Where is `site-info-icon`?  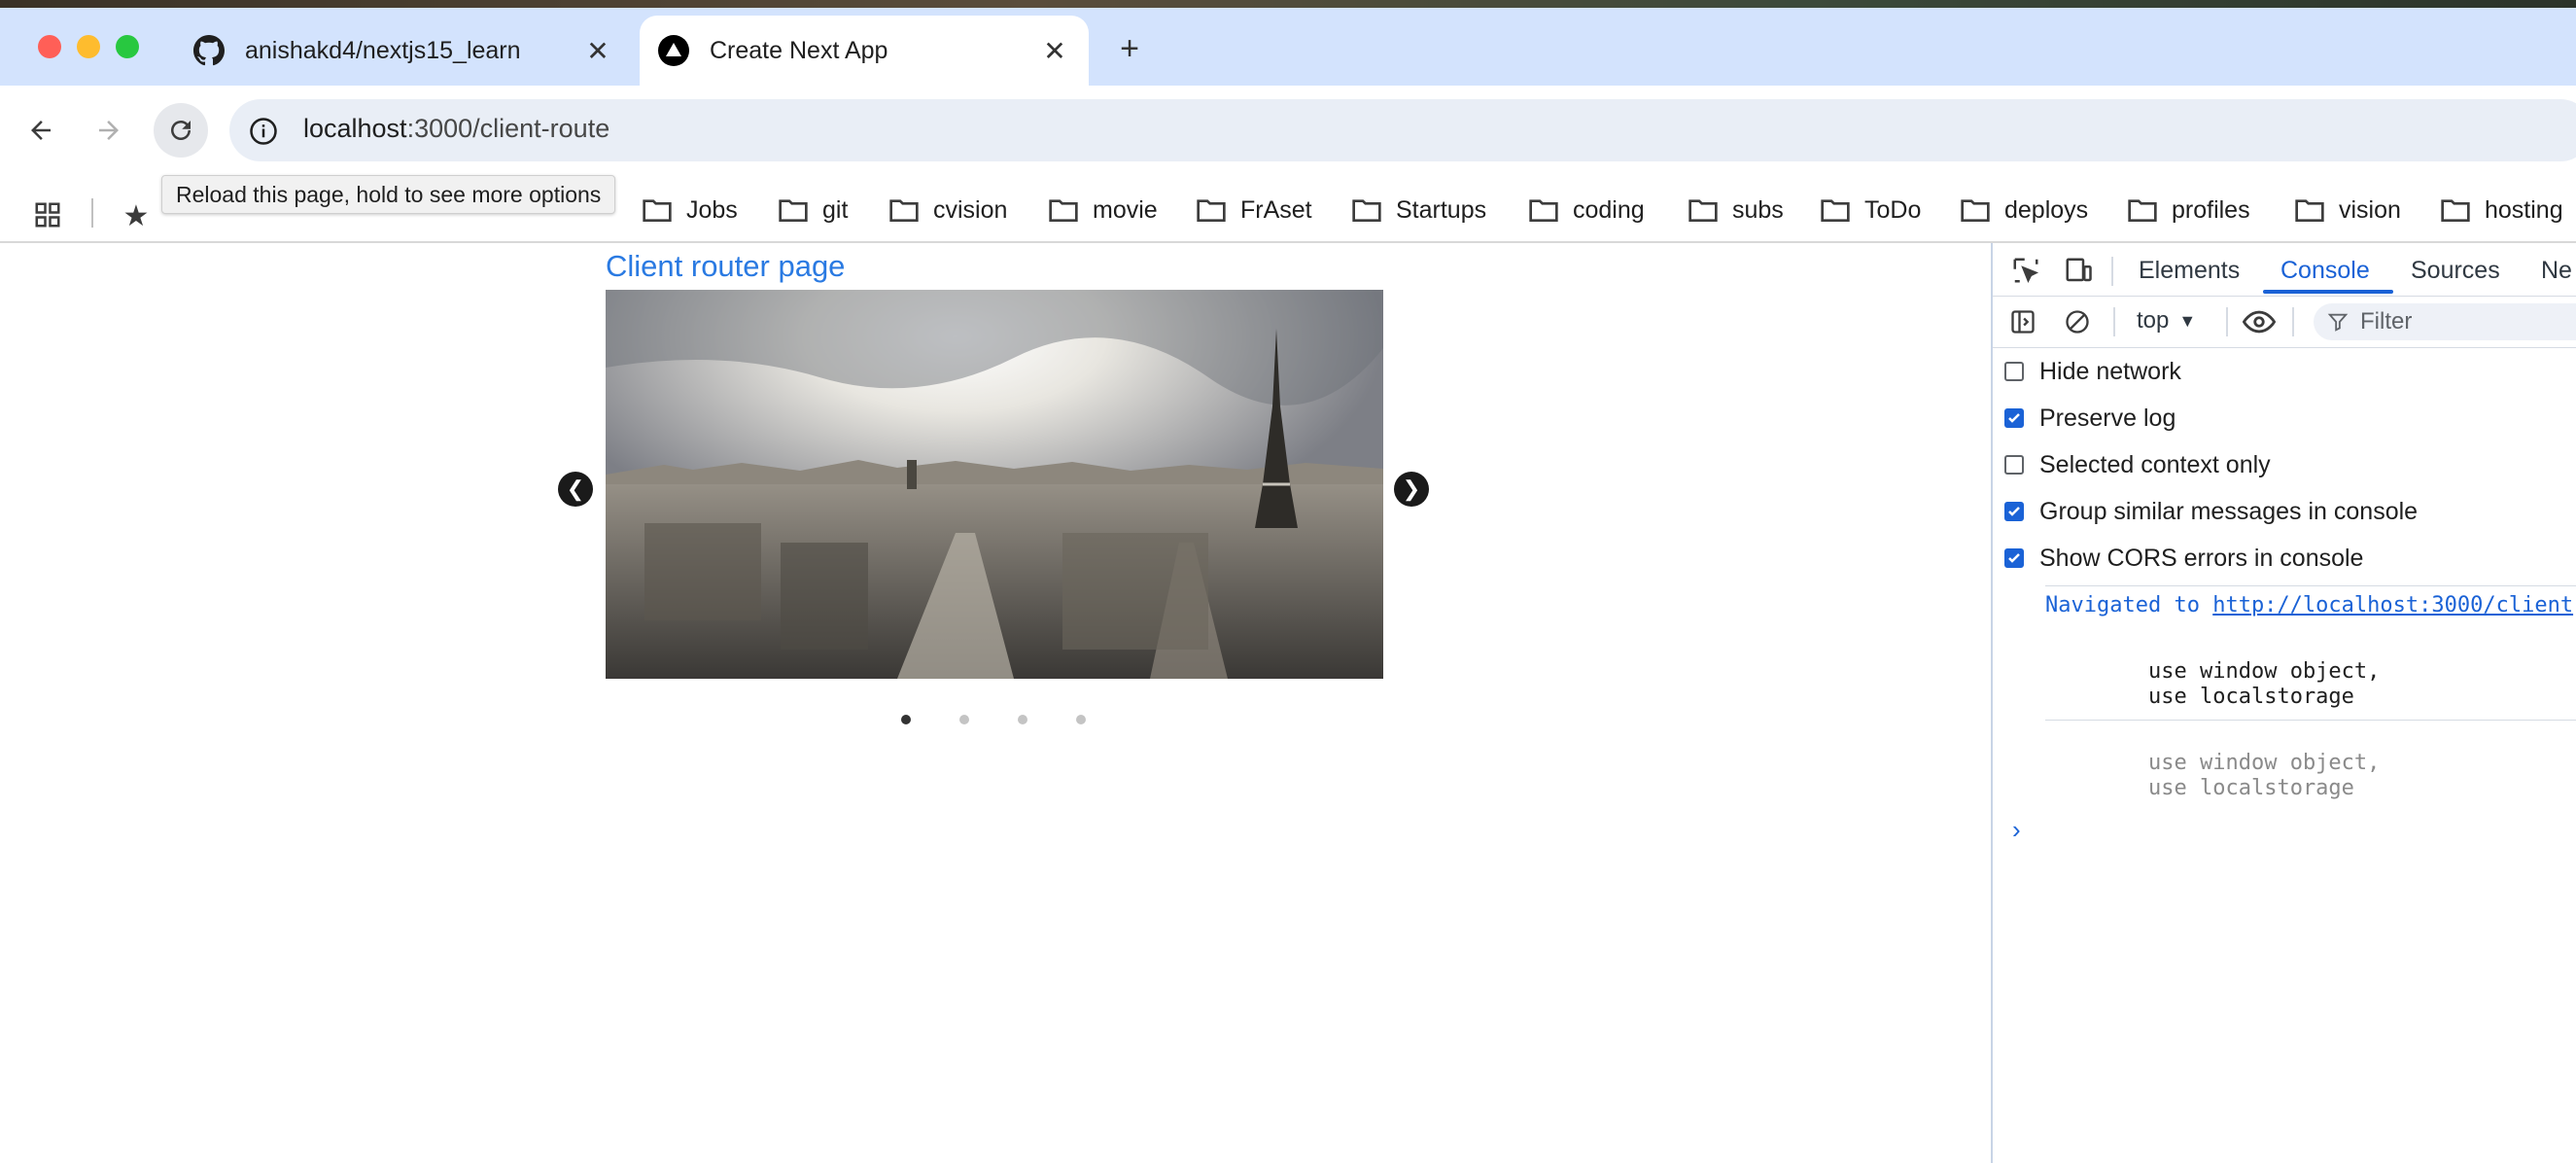
site-info-icon is located at coordinates (263, 131).